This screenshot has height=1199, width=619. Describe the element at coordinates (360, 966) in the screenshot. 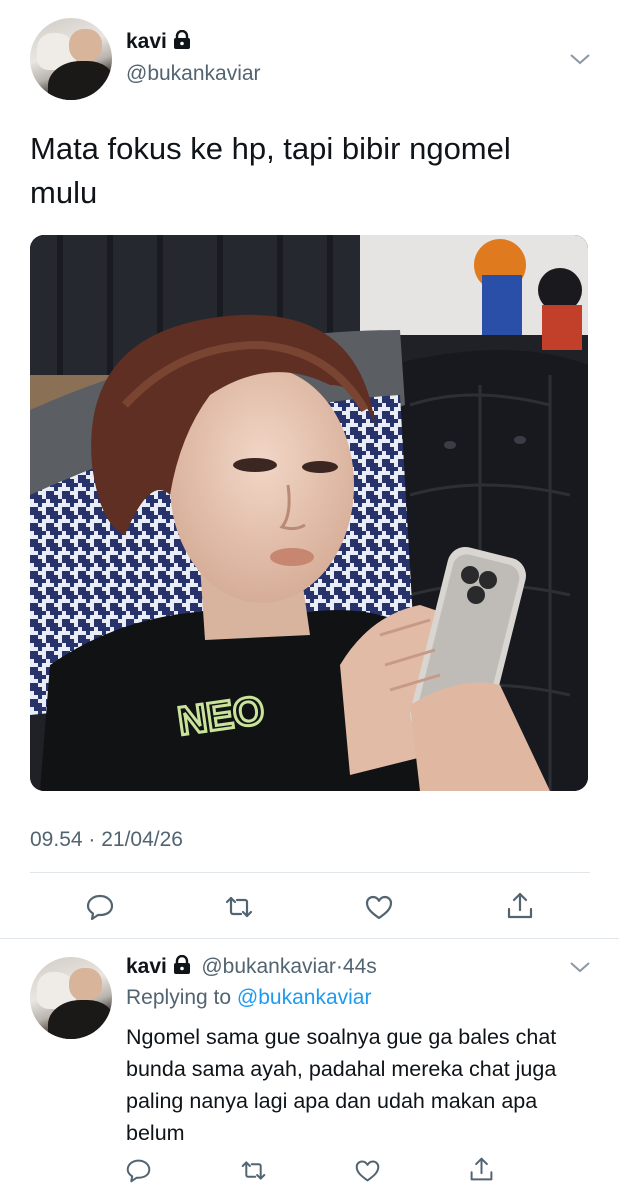

I see `reply-time: 44s` at that location.